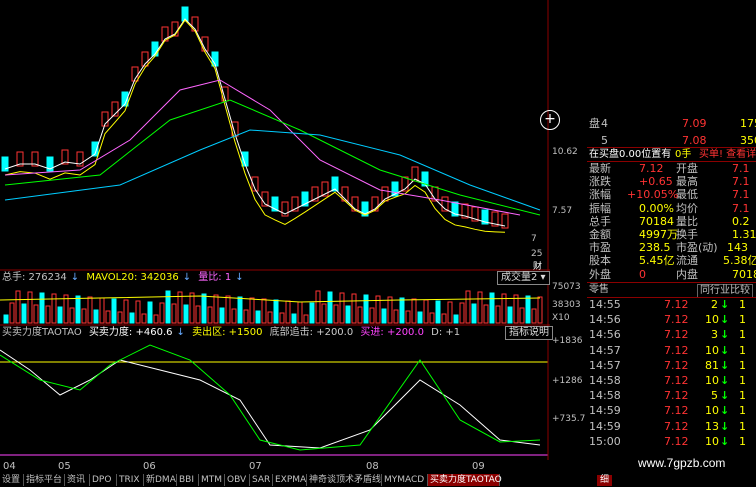 The width and height of the screenshot is (756, 487). What do you see at coordinates (565, 152) in the screenshot?
I see `price-axis-upper: 10.62` at bounding box center [565, 152].